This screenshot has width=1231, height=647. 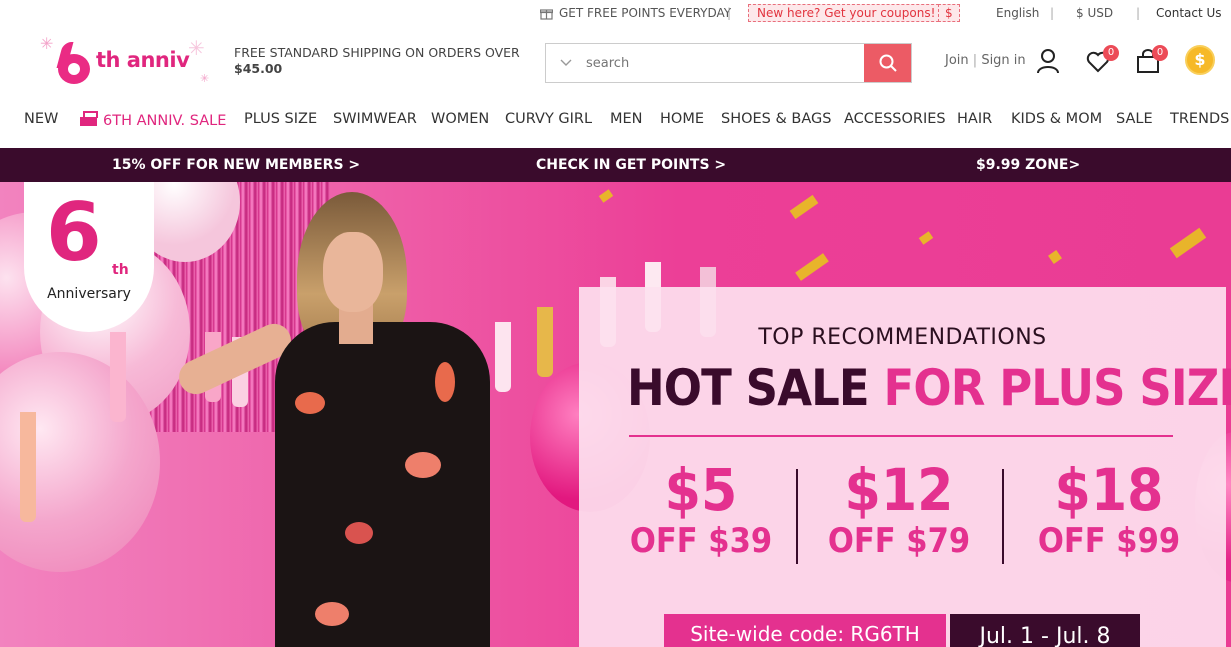 I want to click on free-points-label: GET FREE POINTS EVERYDAY, so click(x=645, y=13).